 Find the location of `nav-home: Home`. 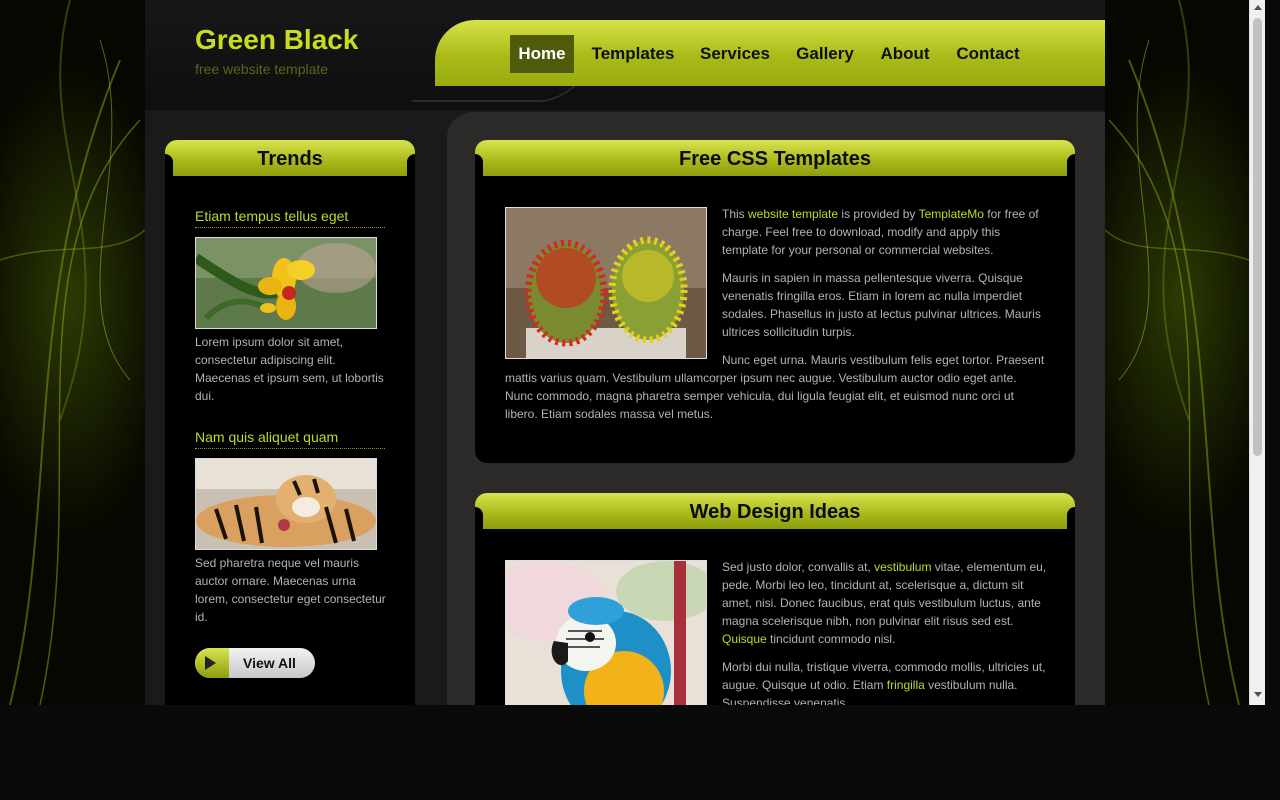

nav-home: Home is located at coordinates (542, 54).